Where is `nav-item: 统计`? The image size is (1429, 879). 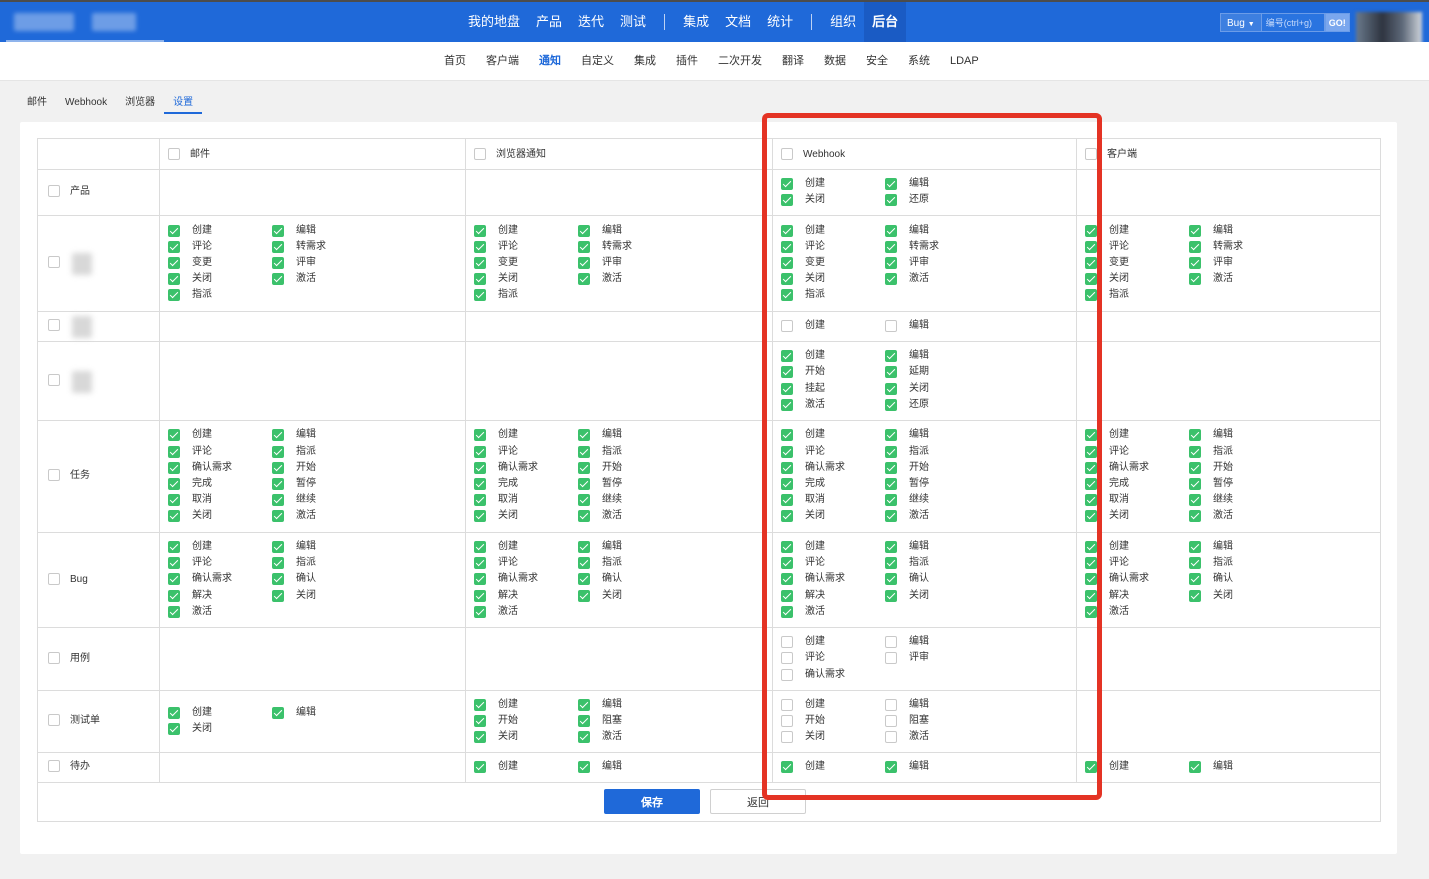 nav-item: 统计 is located at coordinates (780, 22).